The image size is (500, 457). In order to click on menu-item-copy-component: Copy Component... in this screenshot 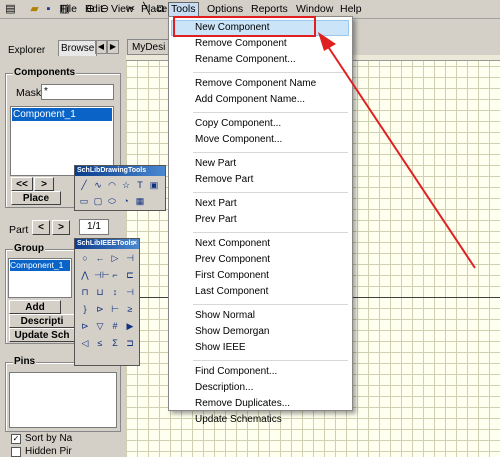, I will do `click(238, 124)`.